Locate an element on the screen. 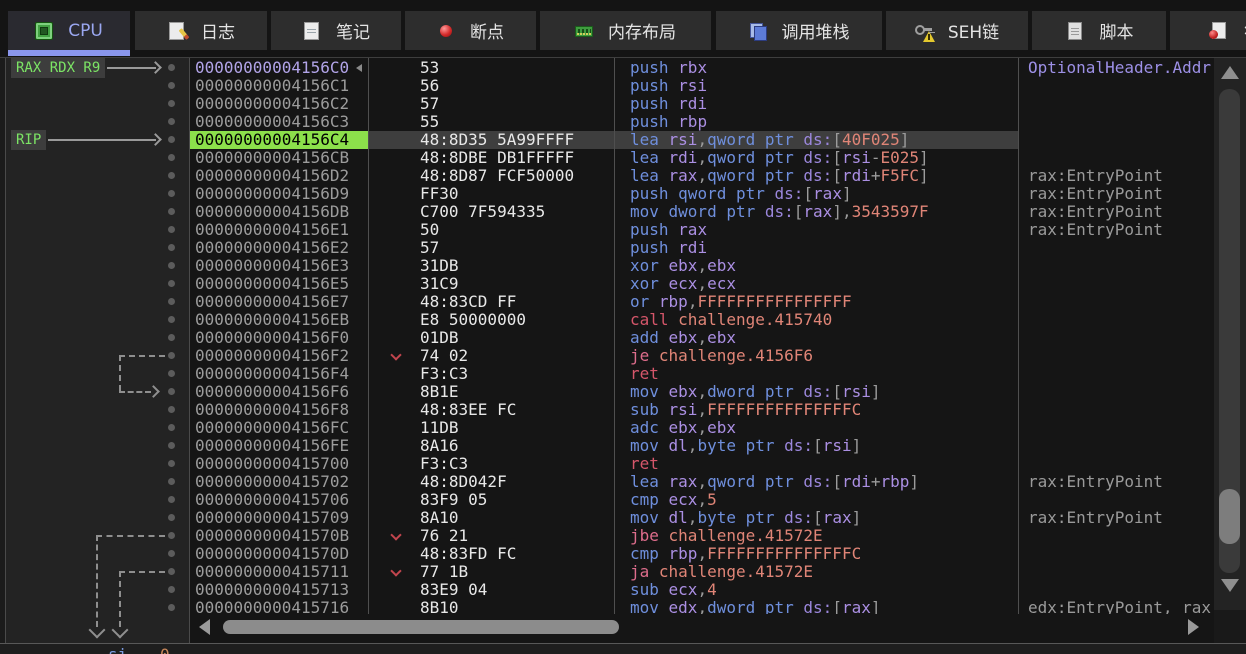 The height and width of the screenshot is (654, 1246). instruction-cell: mov ebx,dword ptr ds:[rsi] is located at coordinates (816, 392).